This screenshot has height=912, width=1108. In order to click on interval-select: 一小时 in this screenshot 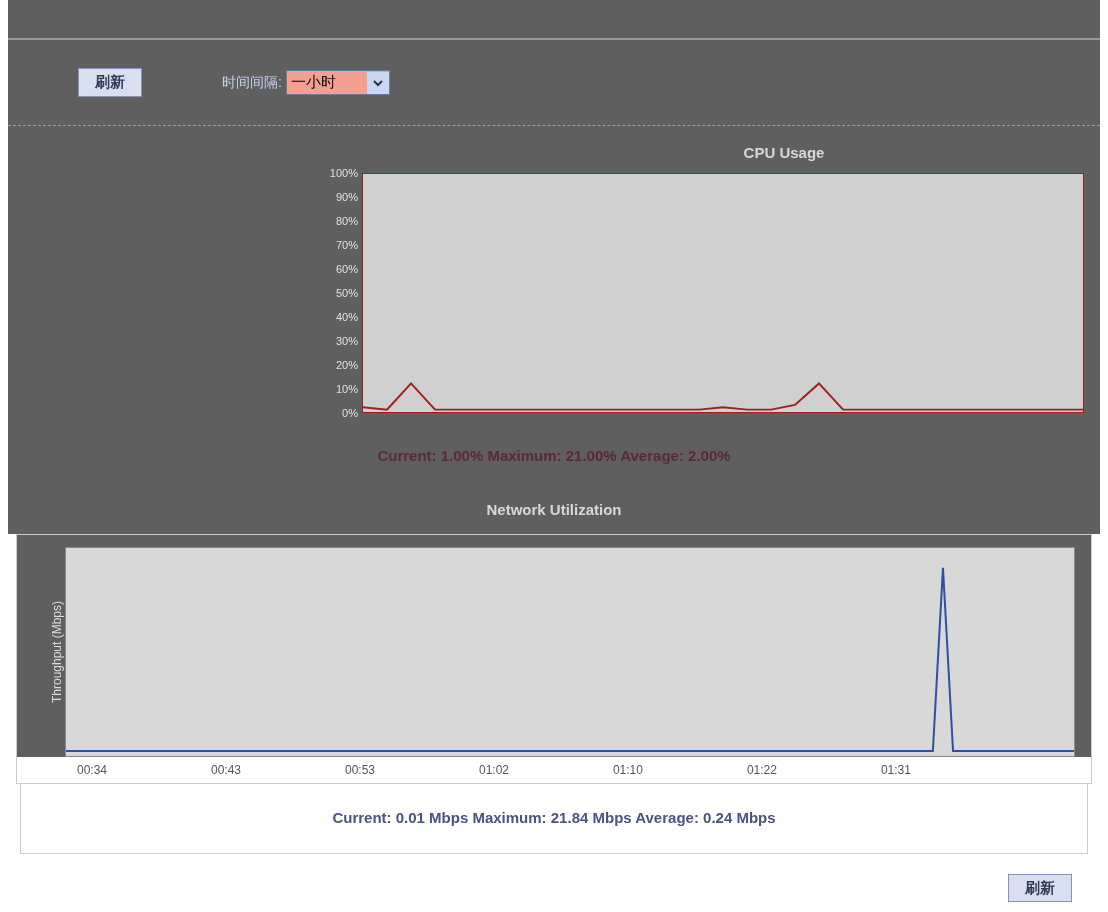, I will do `click(337, 82)`.